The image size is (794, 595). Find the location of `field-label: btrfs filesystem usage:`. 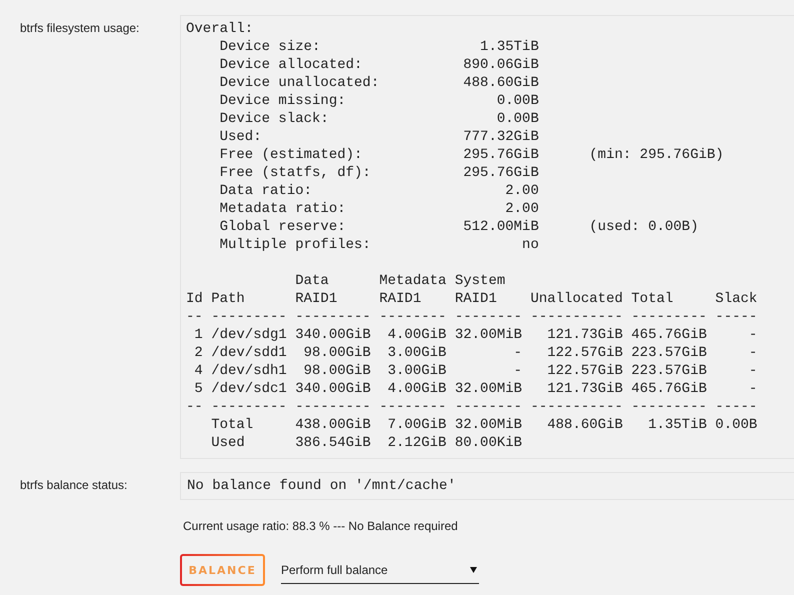

field-label: btrfs filesystem usage: is located at coordinates (79, 28).